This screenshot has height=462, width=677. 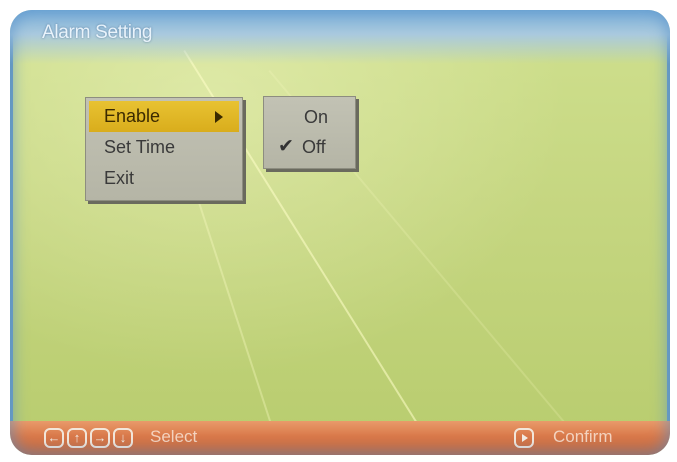 I want to click on submenu-arrow-icon, so click(x=219, y=117).